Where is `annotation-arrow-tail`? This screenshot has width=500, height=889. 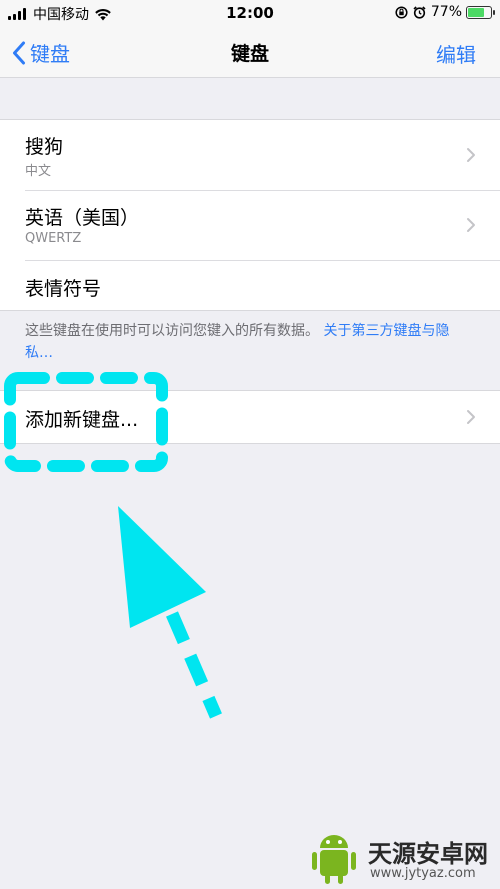 annotation-arrow-tail is located at coordinates (194, 665).